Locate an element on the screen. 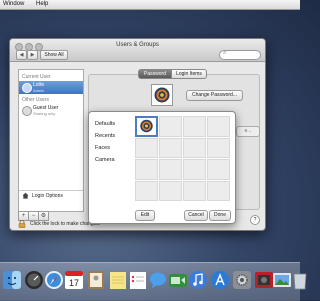  picture-grid is located at coordinates (183, 159).